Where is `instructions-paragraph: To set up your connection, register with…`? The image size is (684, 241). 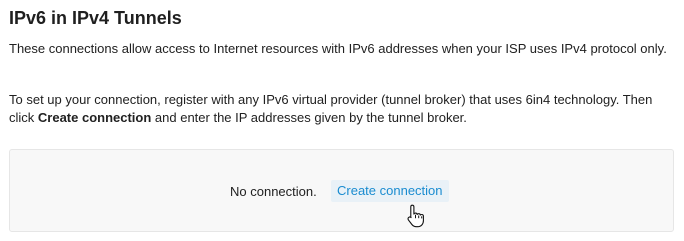
instructions-paragraph: To set up your connection, register with… is located at coordinates (344, 108).